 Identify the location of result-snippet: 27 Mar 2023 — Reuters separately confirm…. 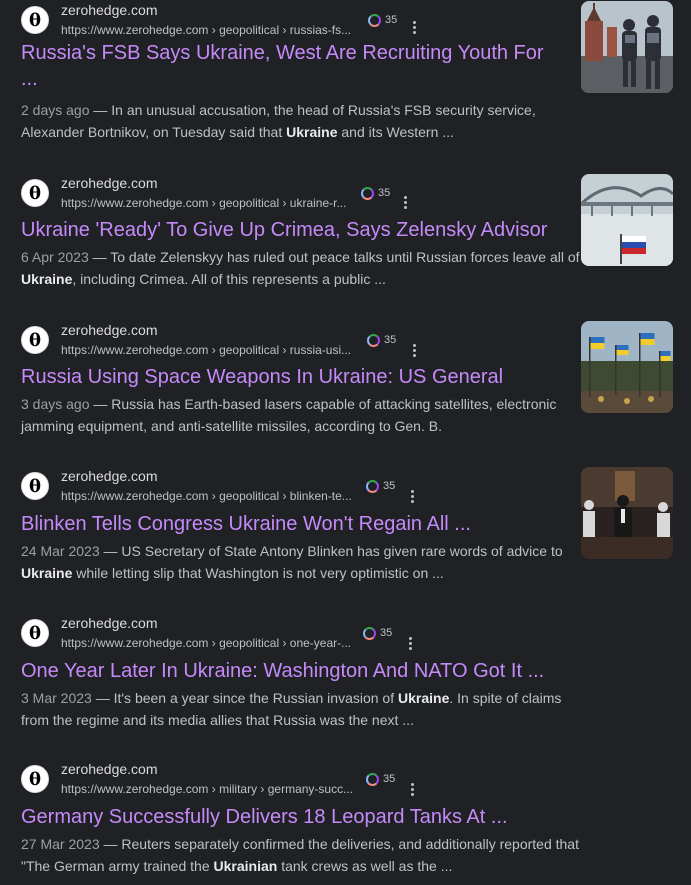
(300, 855).